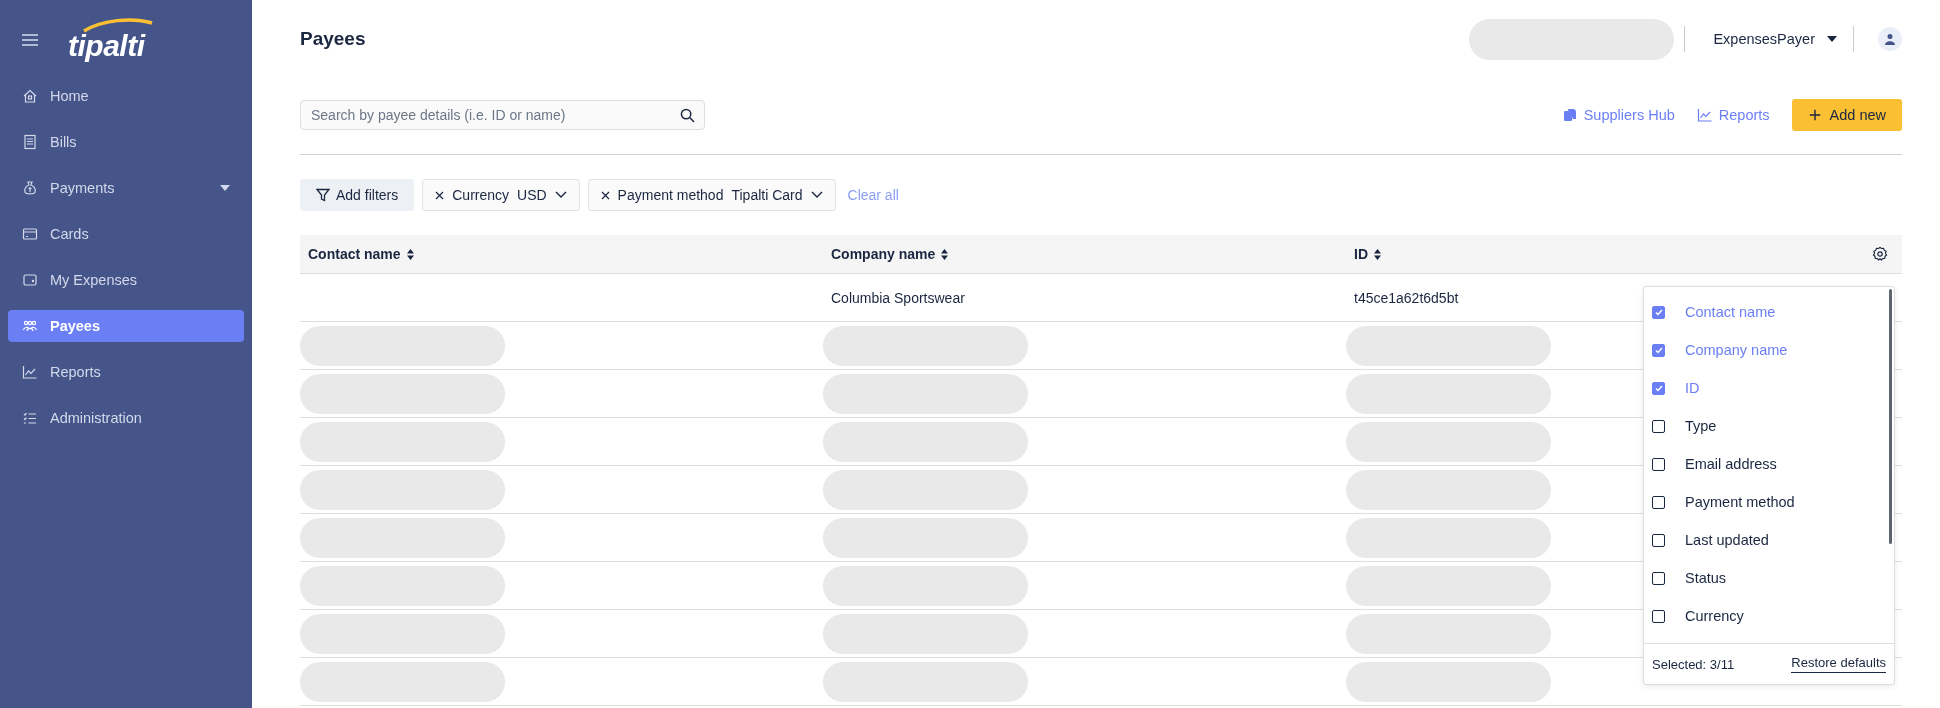 This screenshot has width=1940, height=708. Describe the element at coordinates (1769, 350) in the screenshot. I see `column-option: Company name` at that location.